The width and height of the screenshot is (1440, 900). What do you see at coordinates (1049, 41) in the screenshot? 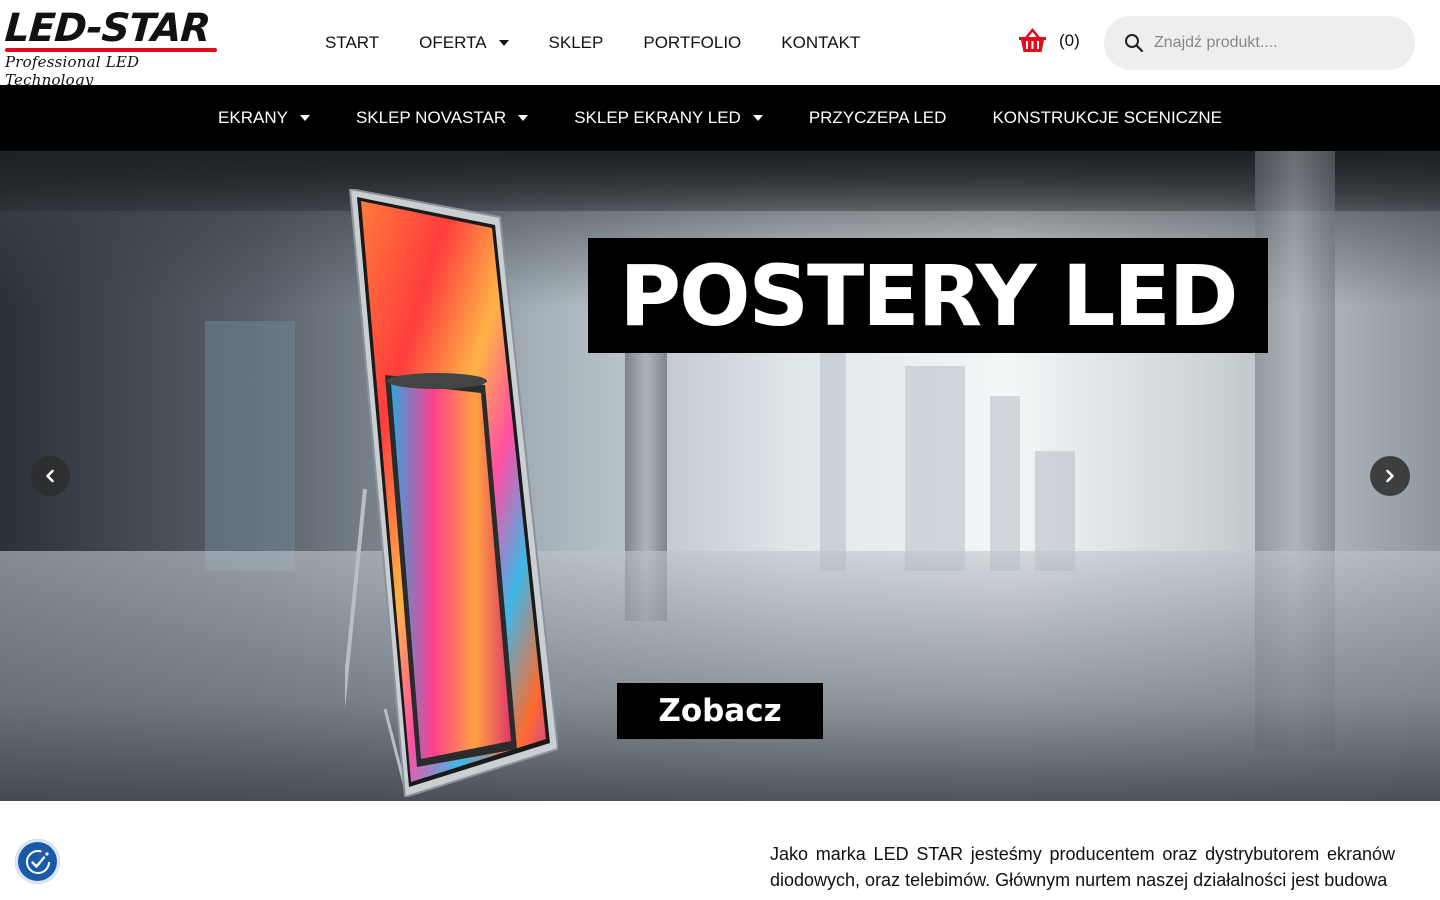
I see `cart-button: (0)` at bounding box center [1049, 41].